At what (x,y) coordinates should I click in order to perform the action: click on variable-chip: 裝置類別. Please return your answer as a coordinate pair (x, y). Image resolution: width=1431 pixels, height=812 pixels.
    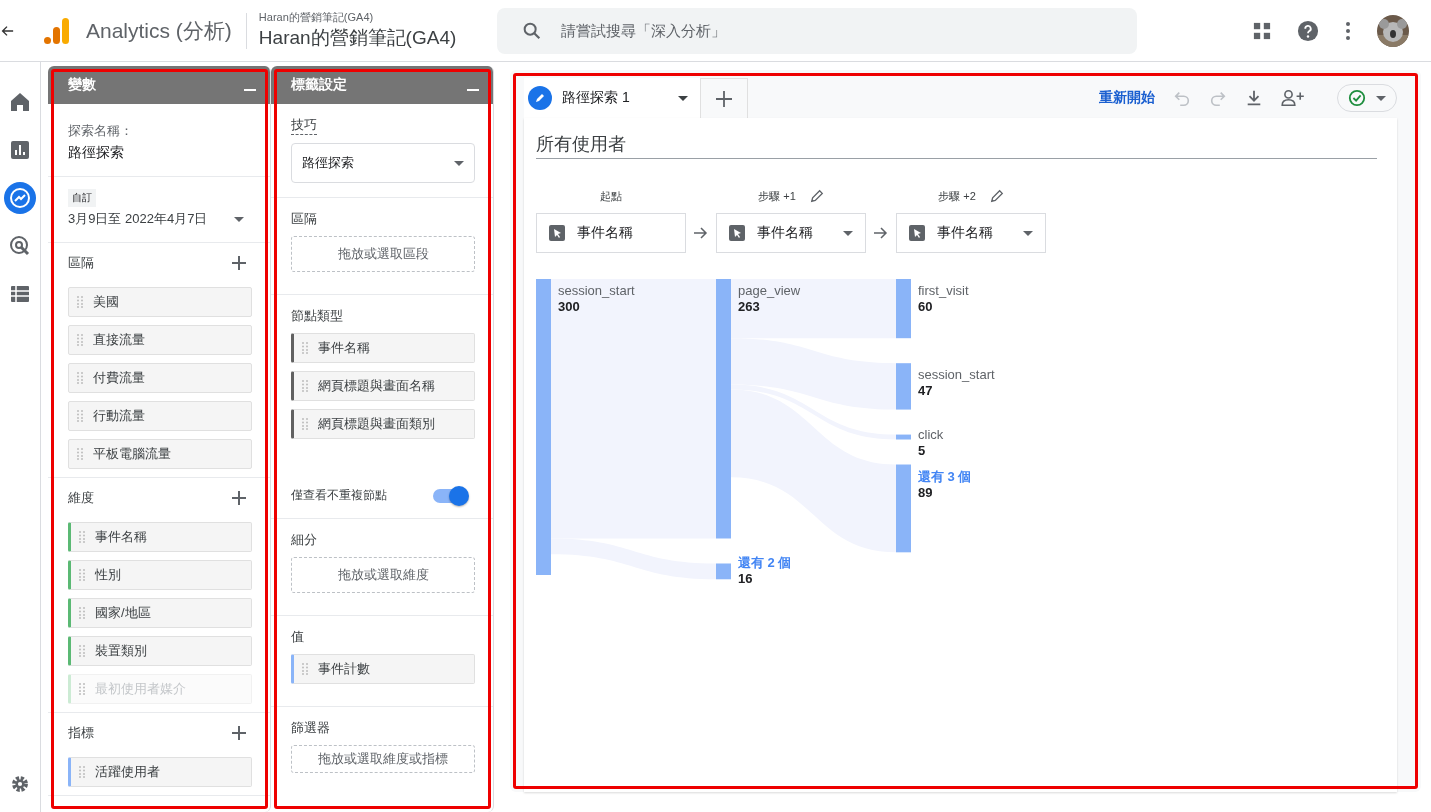
    Looking at the image, I should click on (160, 651).